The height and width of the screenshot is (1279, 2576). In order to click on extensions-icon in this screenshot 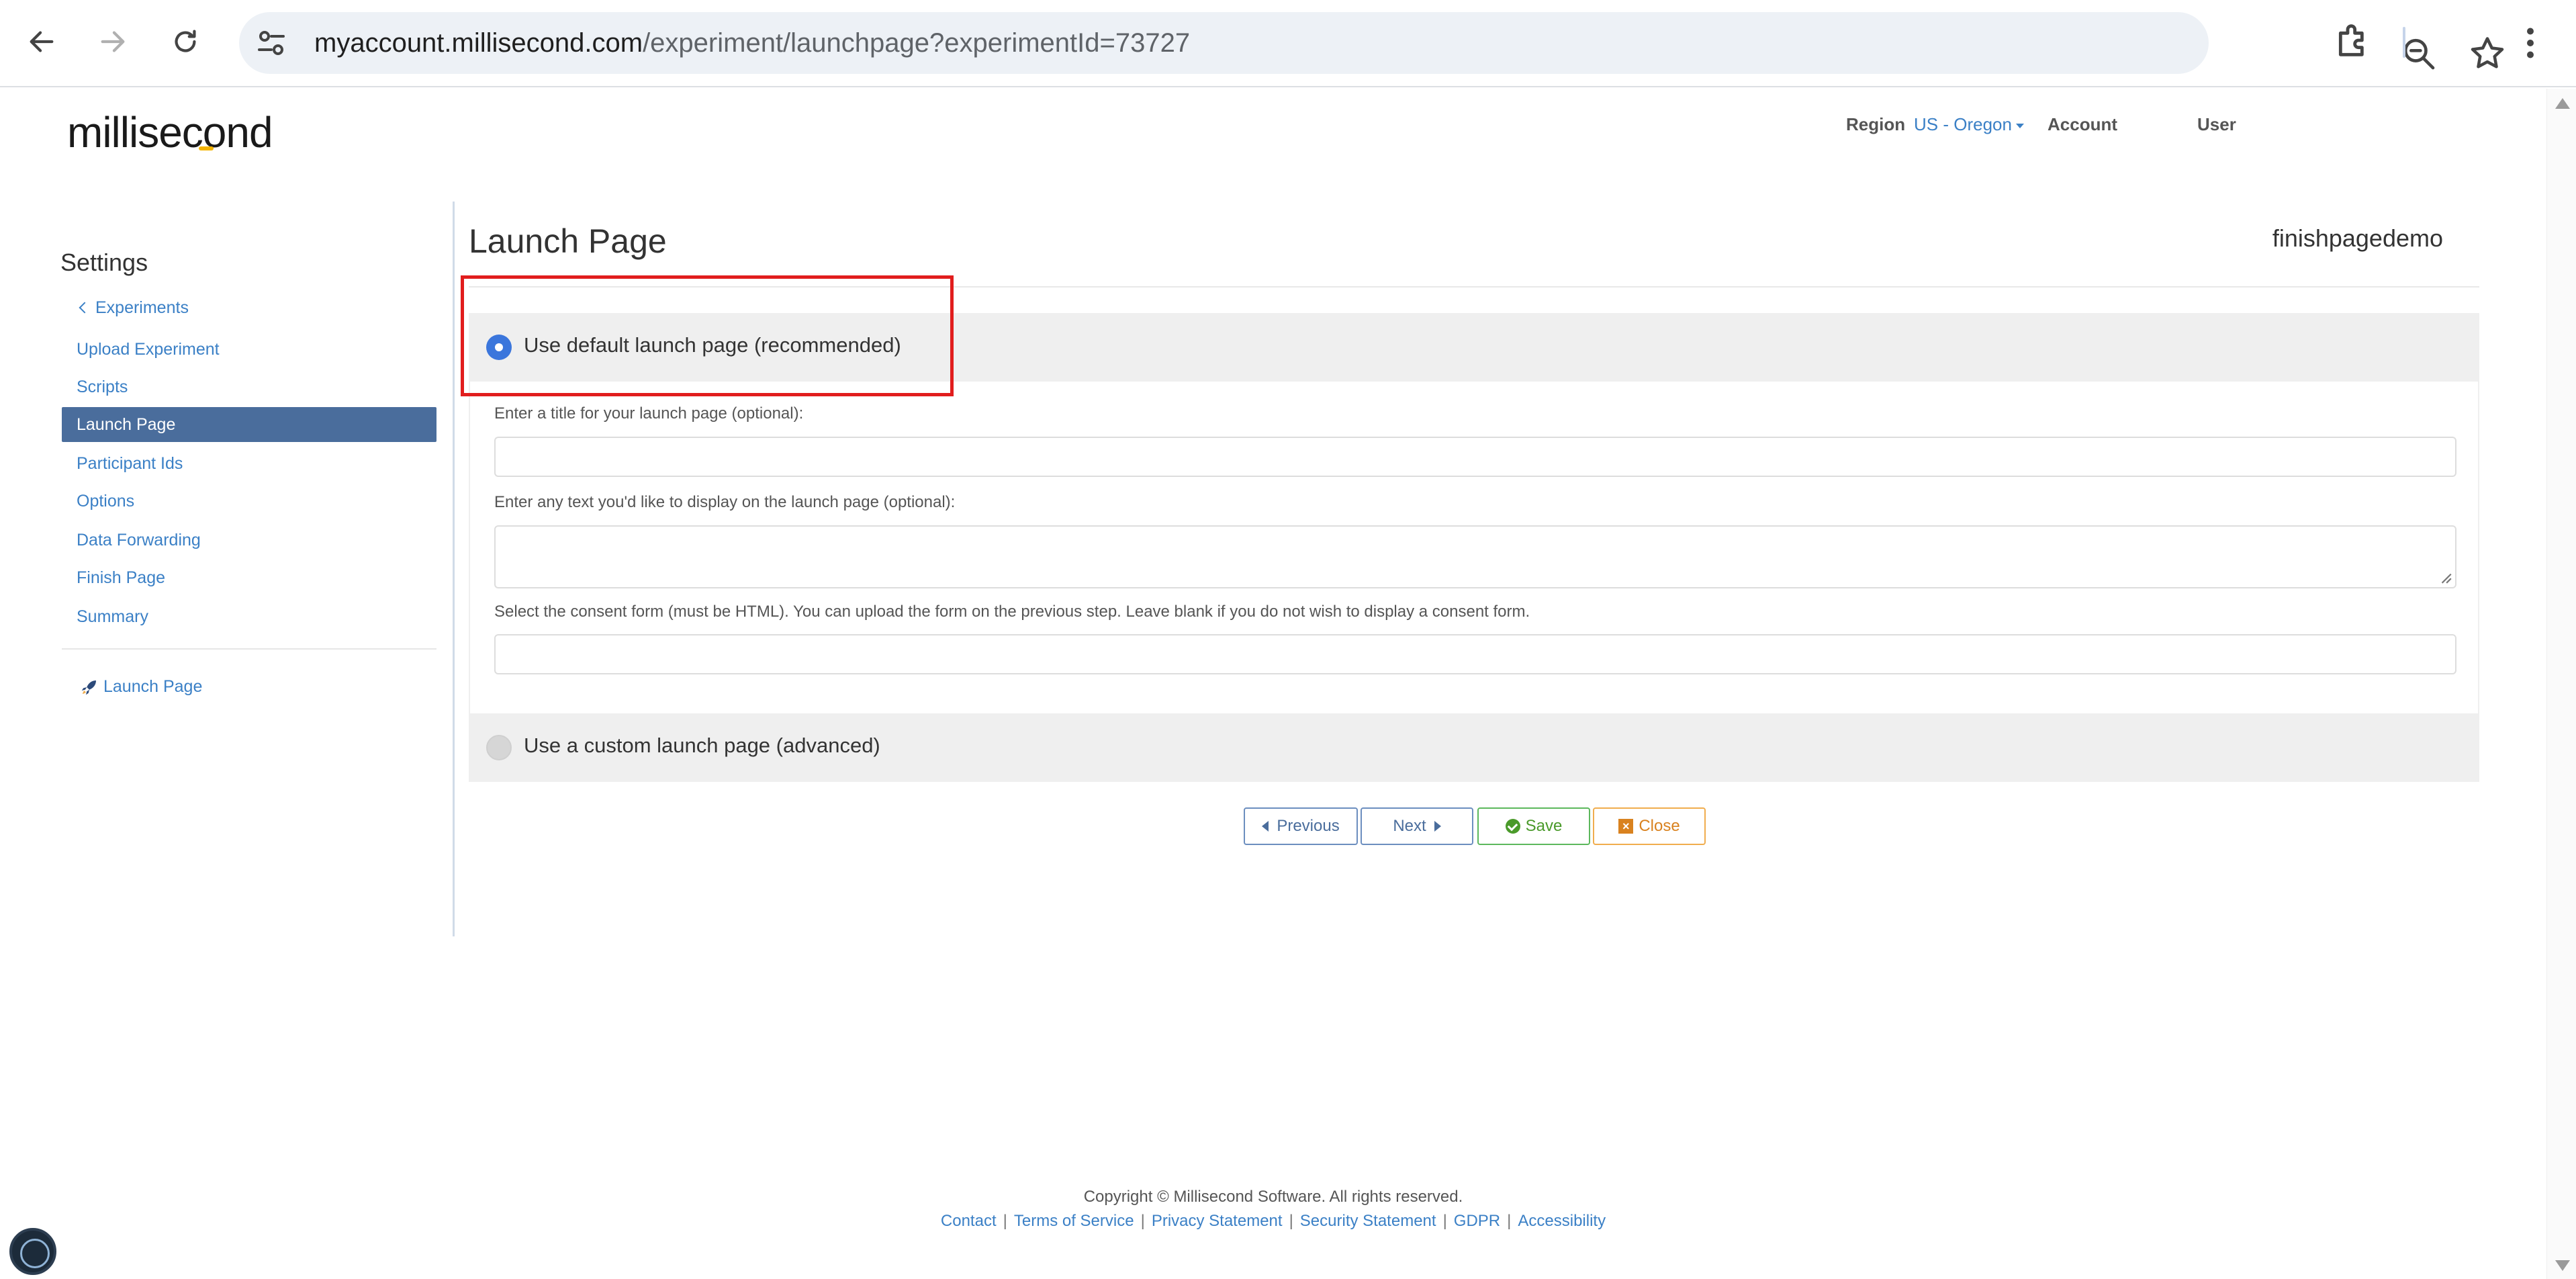, I will do `click(2353, 40)`.